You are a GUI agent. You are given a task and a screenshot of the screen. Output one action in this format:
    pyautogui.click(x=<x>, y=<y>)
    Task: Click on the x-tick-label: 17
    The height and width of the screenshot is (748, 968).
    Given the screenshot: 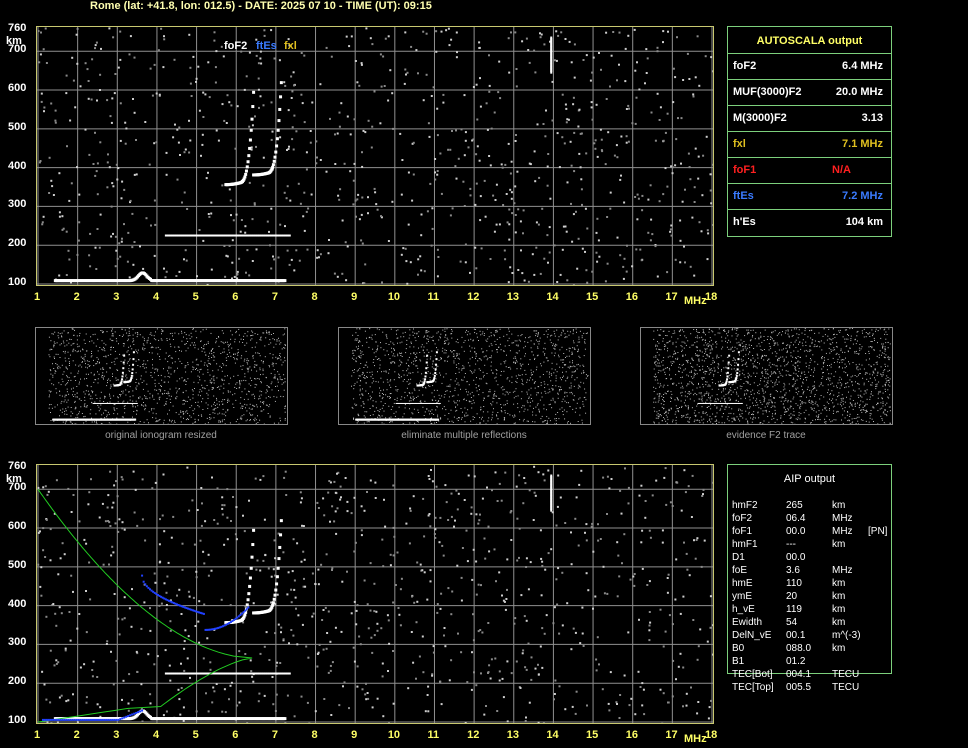 What is the action you would take?
    pyautogui.click(x=671, y=297)
    